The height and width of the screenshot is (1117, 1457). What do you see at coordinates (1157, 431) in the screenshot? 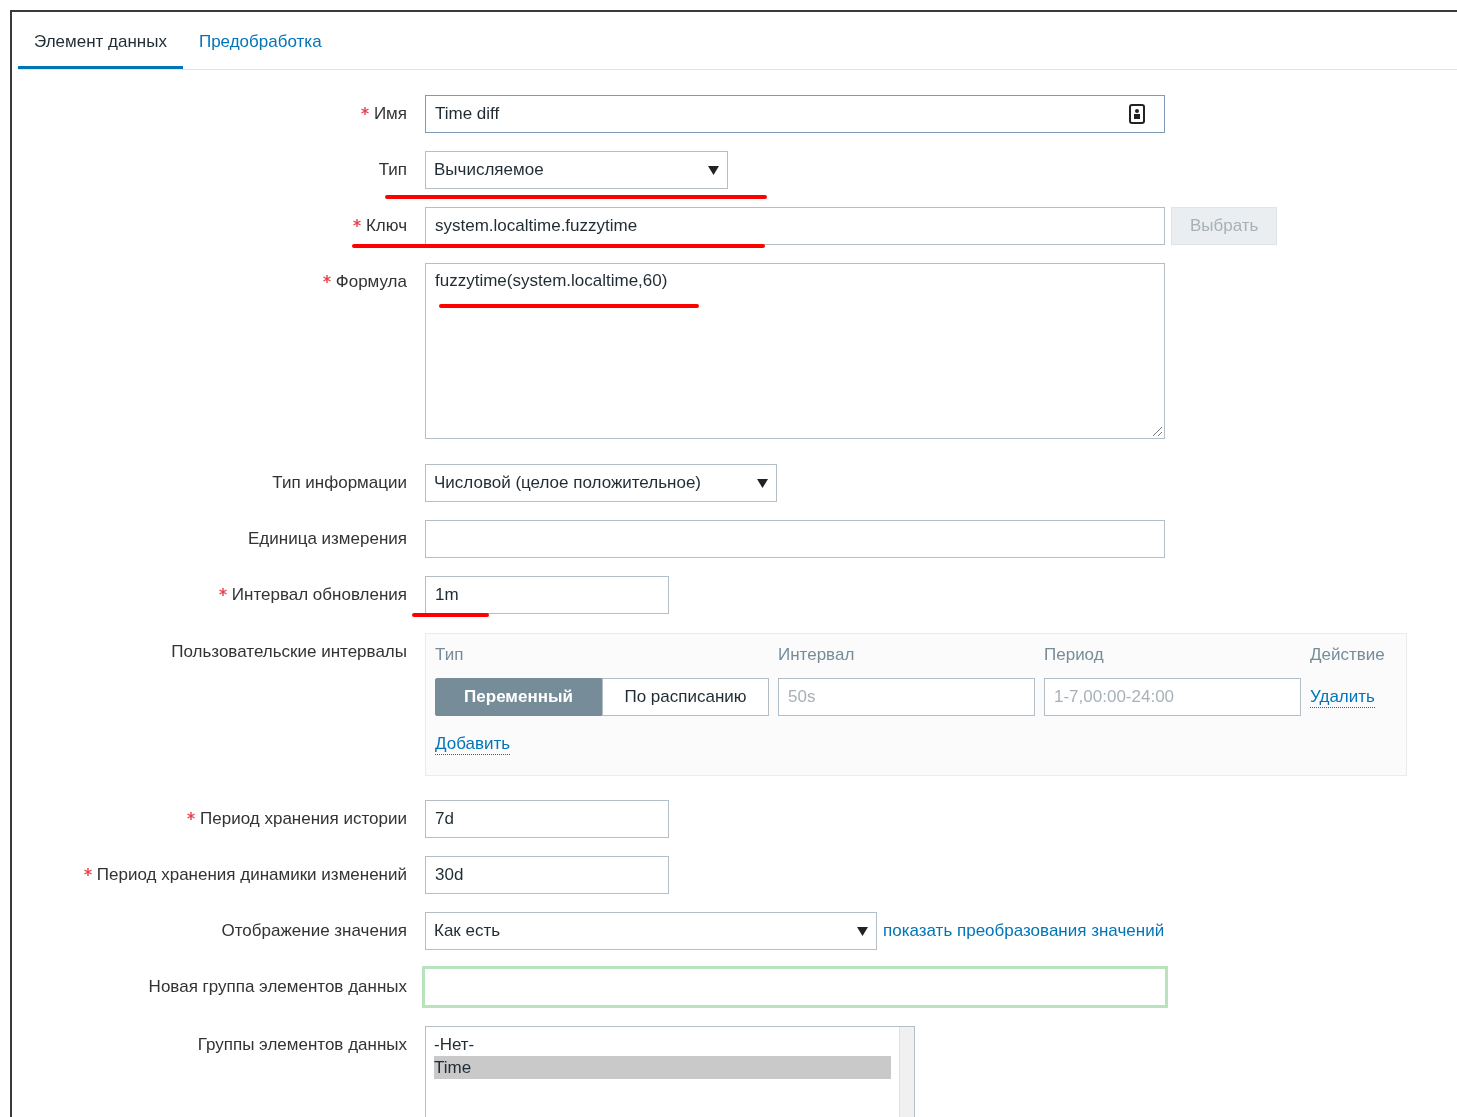
I see `resize-handle-icon` at bounding box center [1157, 431].